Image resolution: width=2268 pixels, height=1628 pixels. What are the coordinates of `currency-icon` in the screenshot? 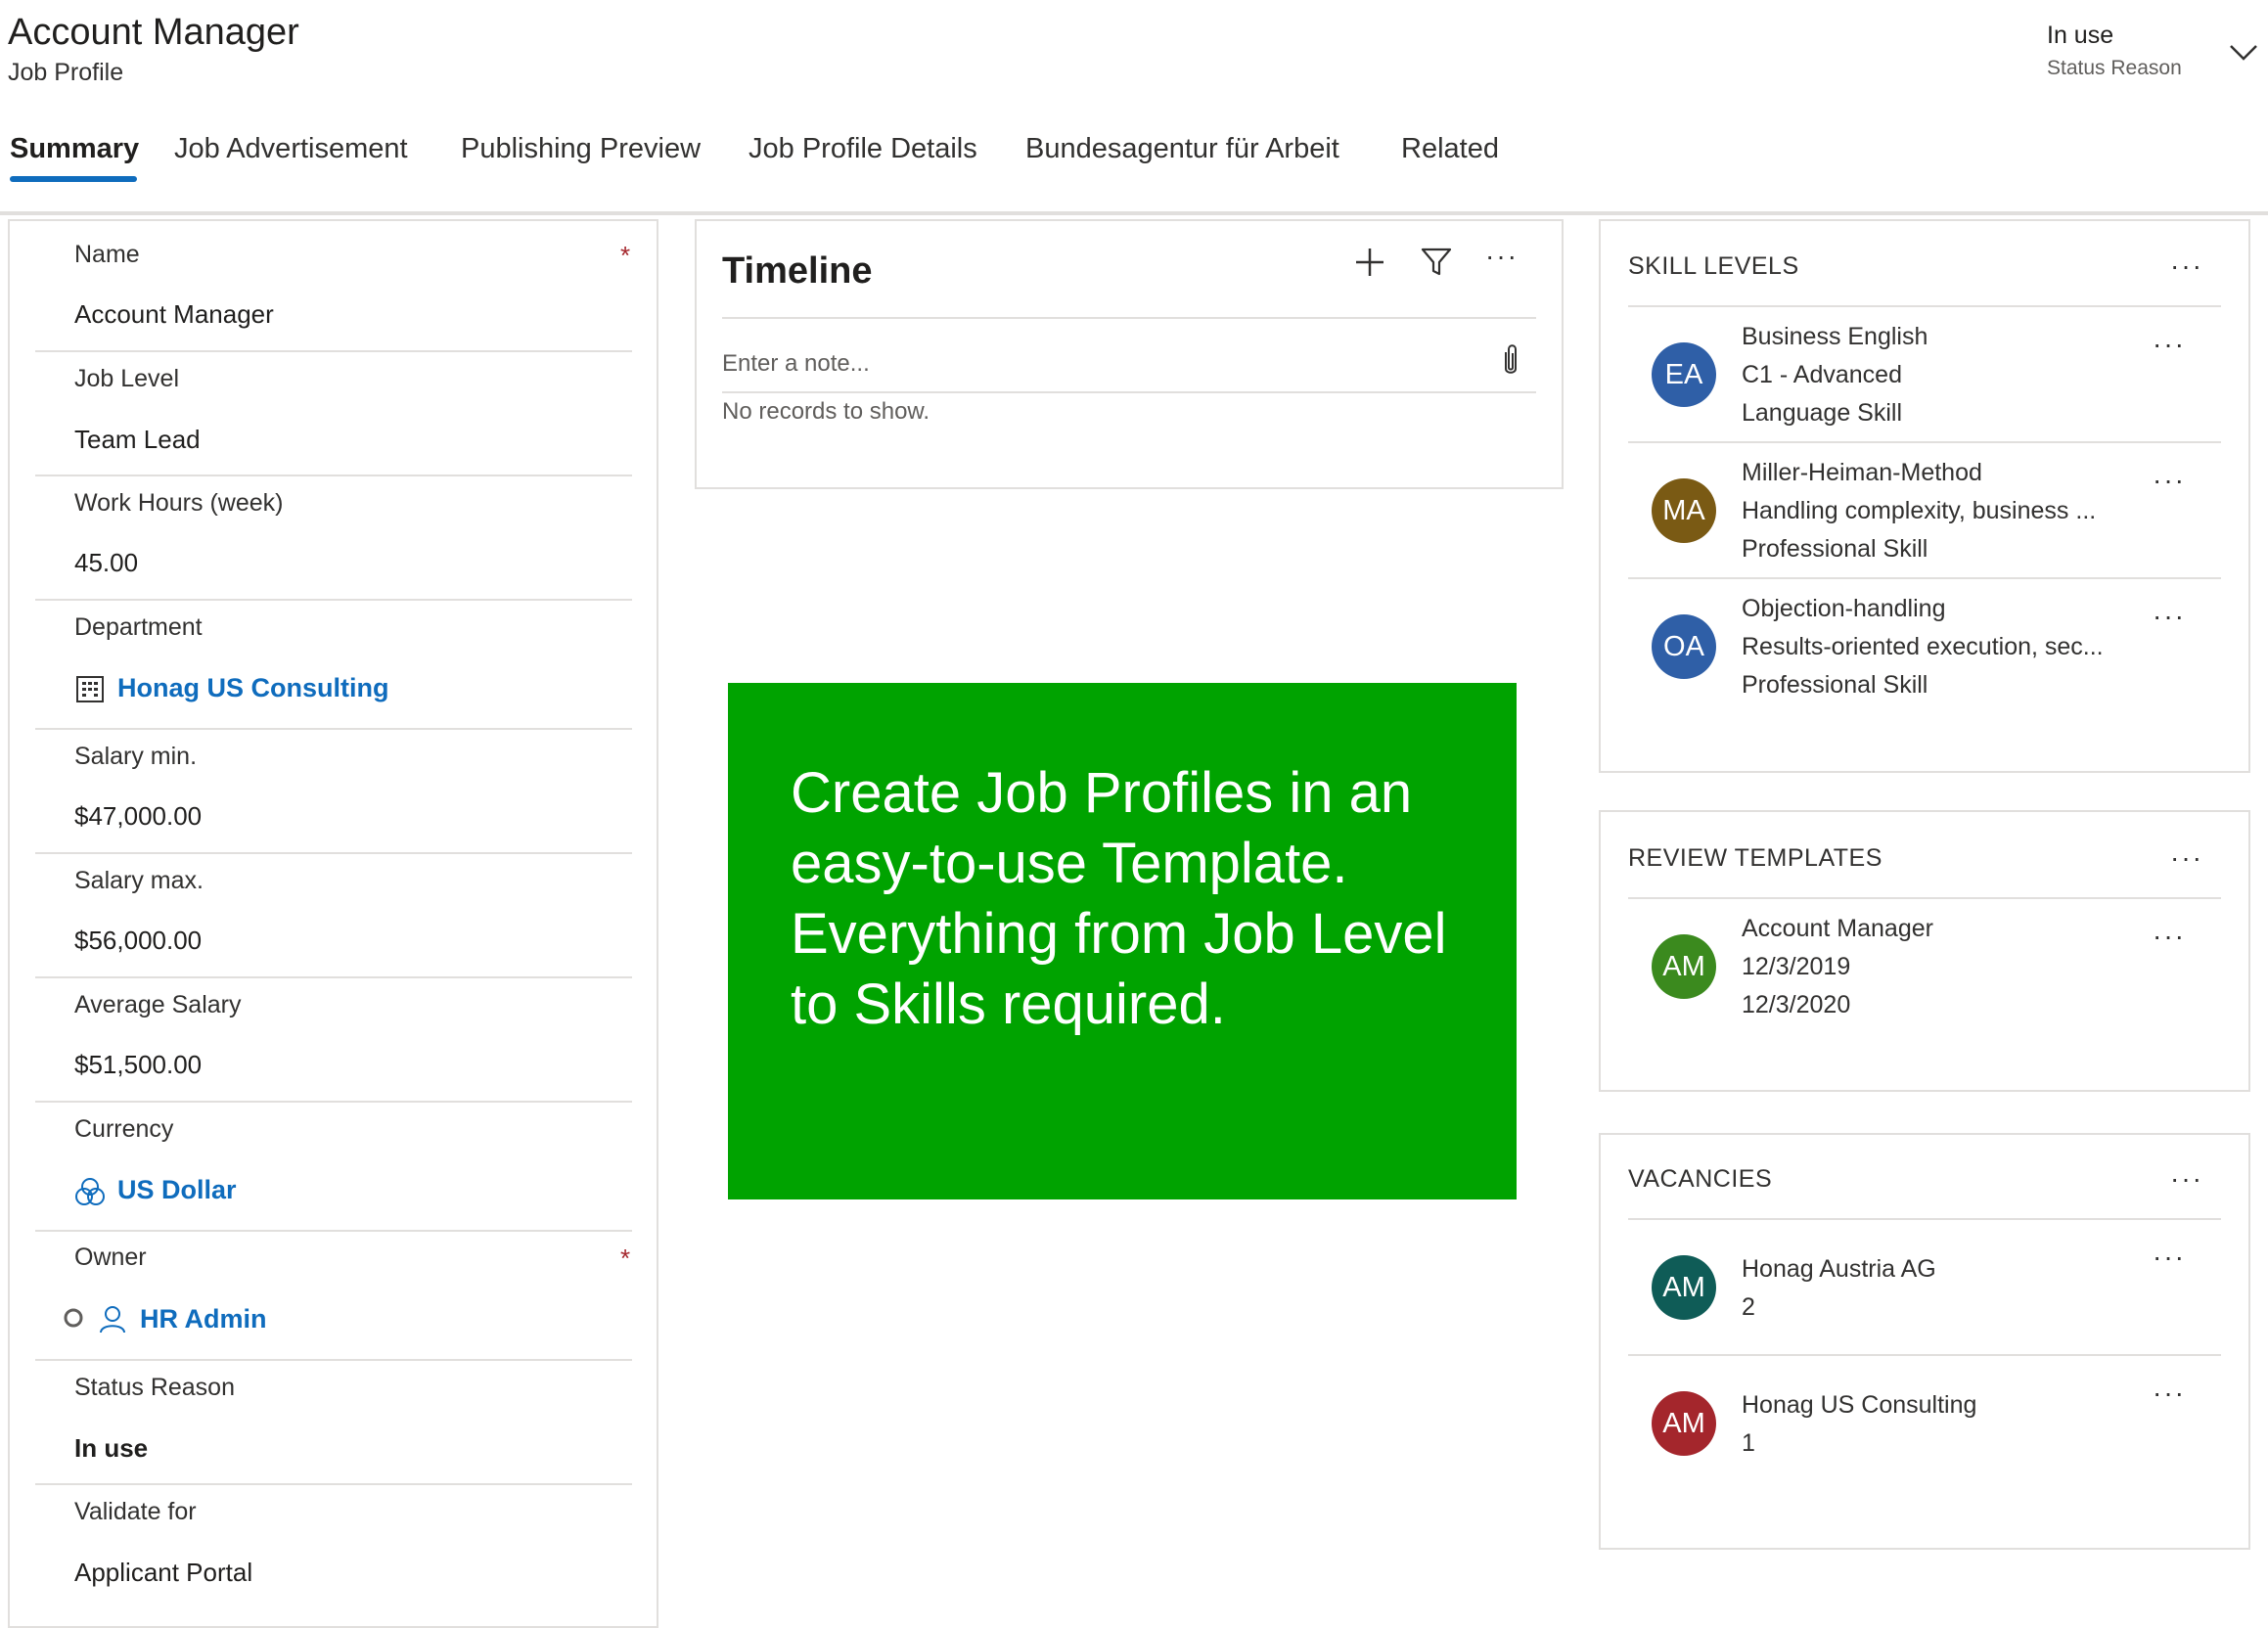 It's located at (90, 1191).